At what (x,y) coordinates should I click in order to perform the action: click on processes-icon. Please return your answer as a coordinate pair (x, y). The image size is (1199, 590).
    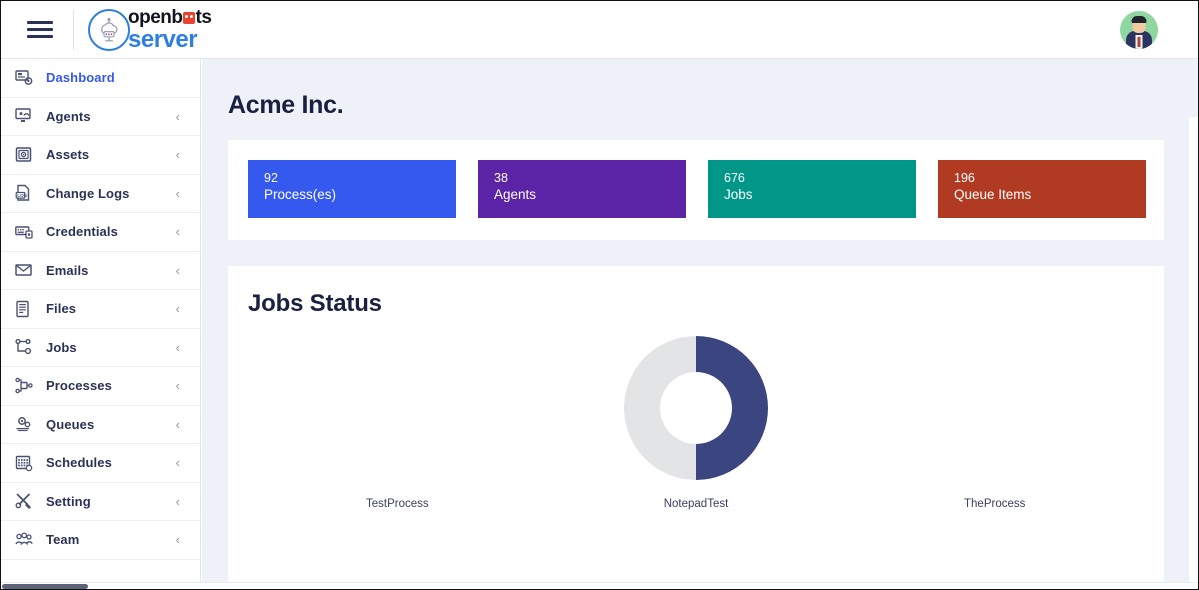
    Looking at the image, I should click on (24, 386).